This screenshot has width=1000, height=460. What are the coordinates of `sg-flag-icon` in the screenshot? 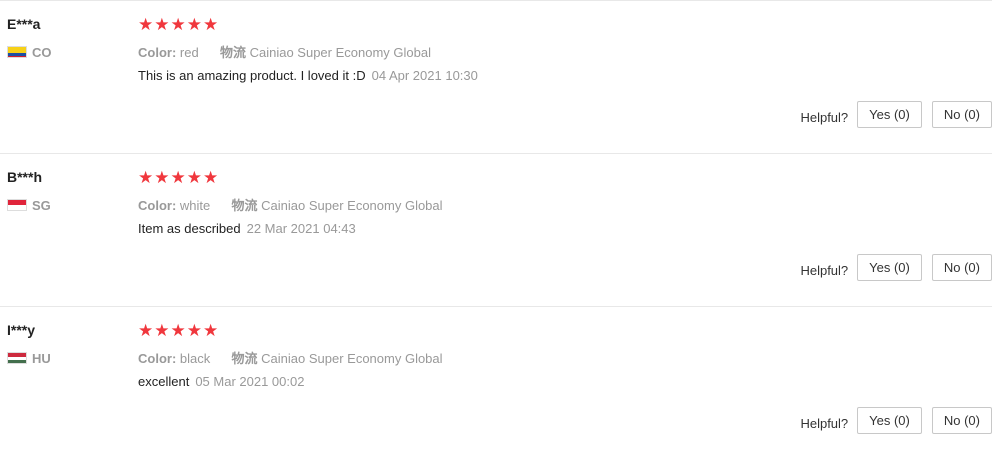 It's located at (17, 205).